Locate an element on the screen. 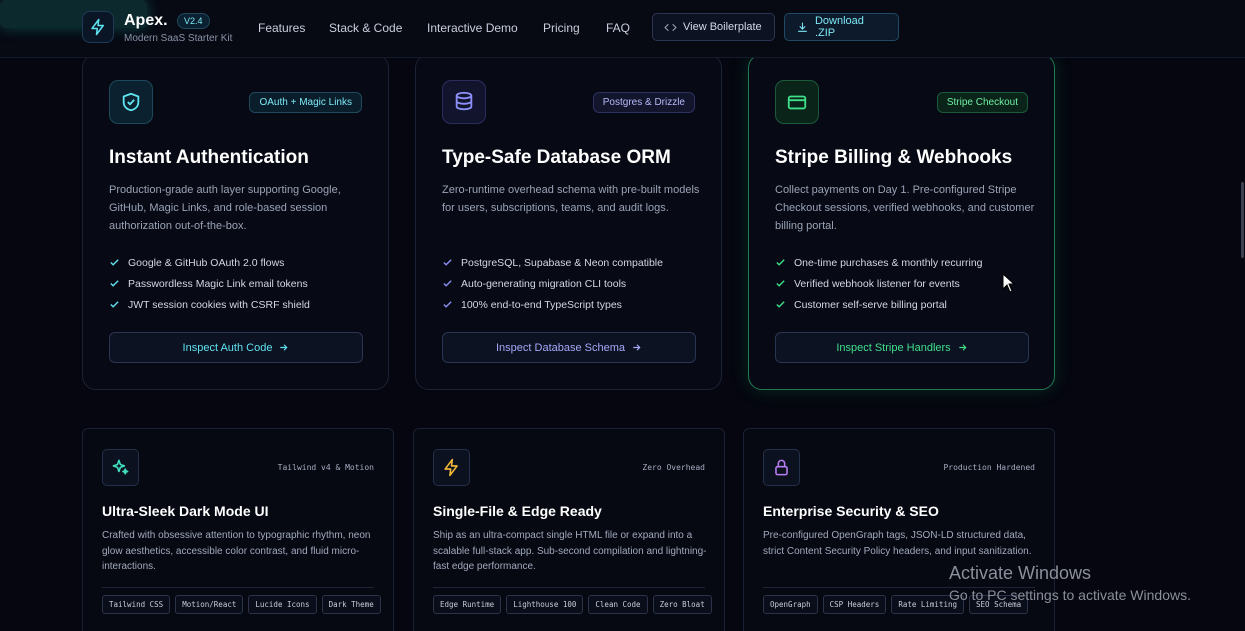 This screenshot has height=631, width=1245. feature-text: JWT session cookies with CSRF shield is located at coordinates (219, 304).